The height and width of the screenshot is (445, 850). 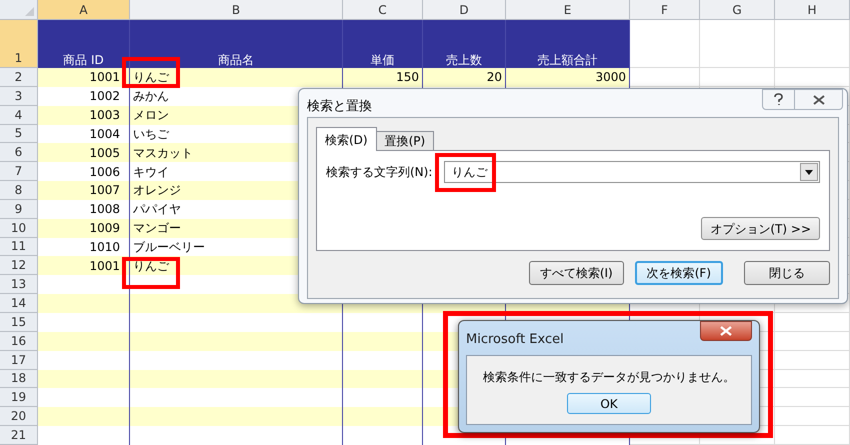 What do you see at coordinates (84, 152) in the screenshot?
I see `table-cell: 1005` at bounding box center [84, 152].